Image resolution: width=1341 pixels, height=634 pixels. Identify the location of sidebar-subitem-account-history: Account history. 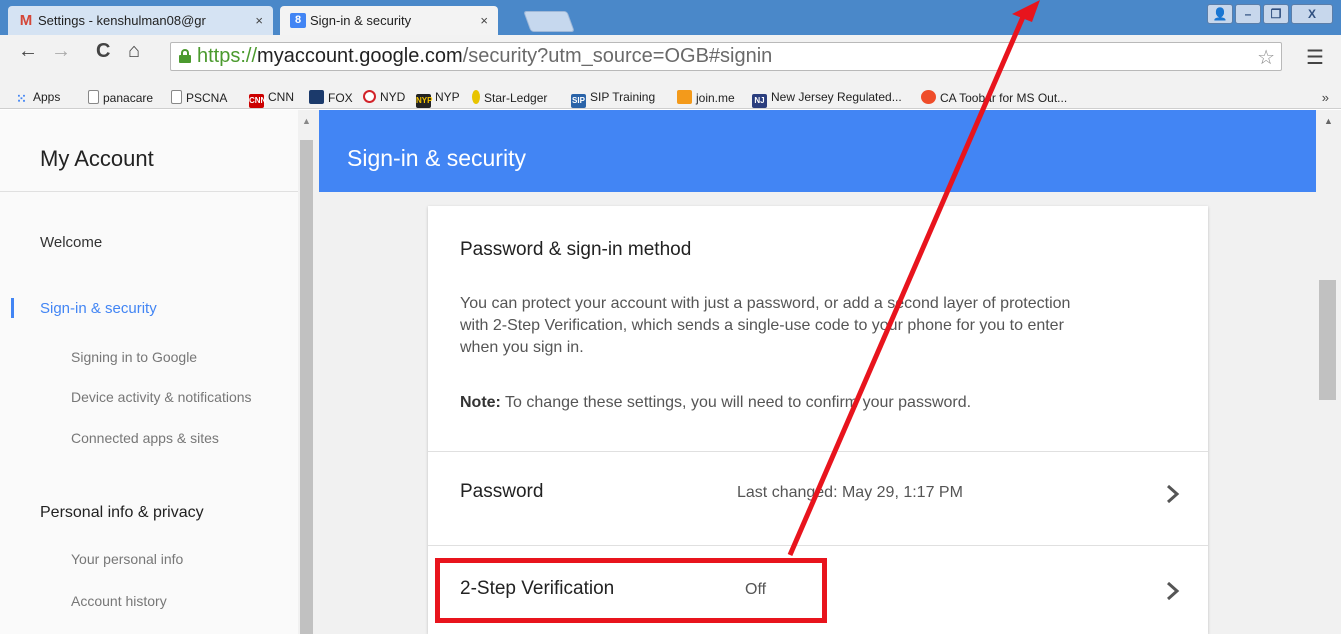
(119, 601).